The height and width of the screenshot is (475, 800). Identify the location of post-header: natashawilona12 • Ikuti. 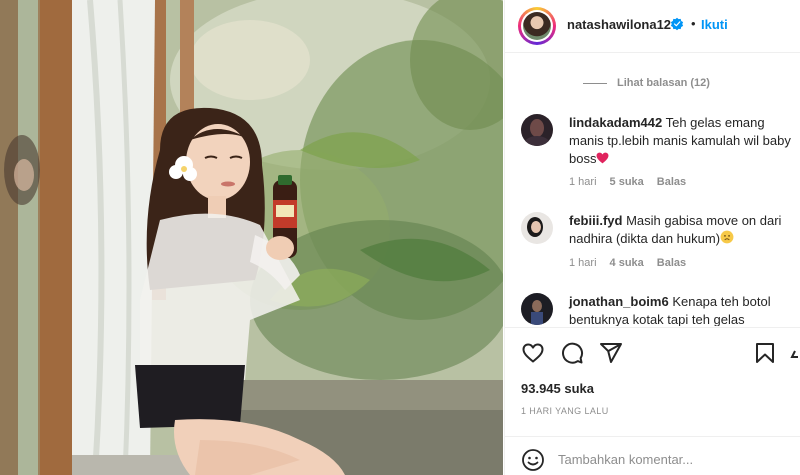
(652, 26).